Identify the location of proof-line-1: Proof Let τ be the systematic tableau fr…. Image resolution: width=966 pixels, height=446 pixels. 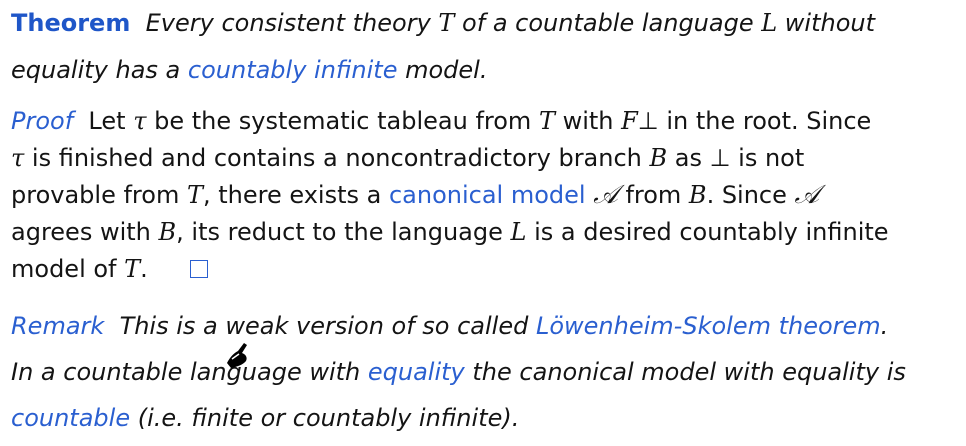
(483, 121).